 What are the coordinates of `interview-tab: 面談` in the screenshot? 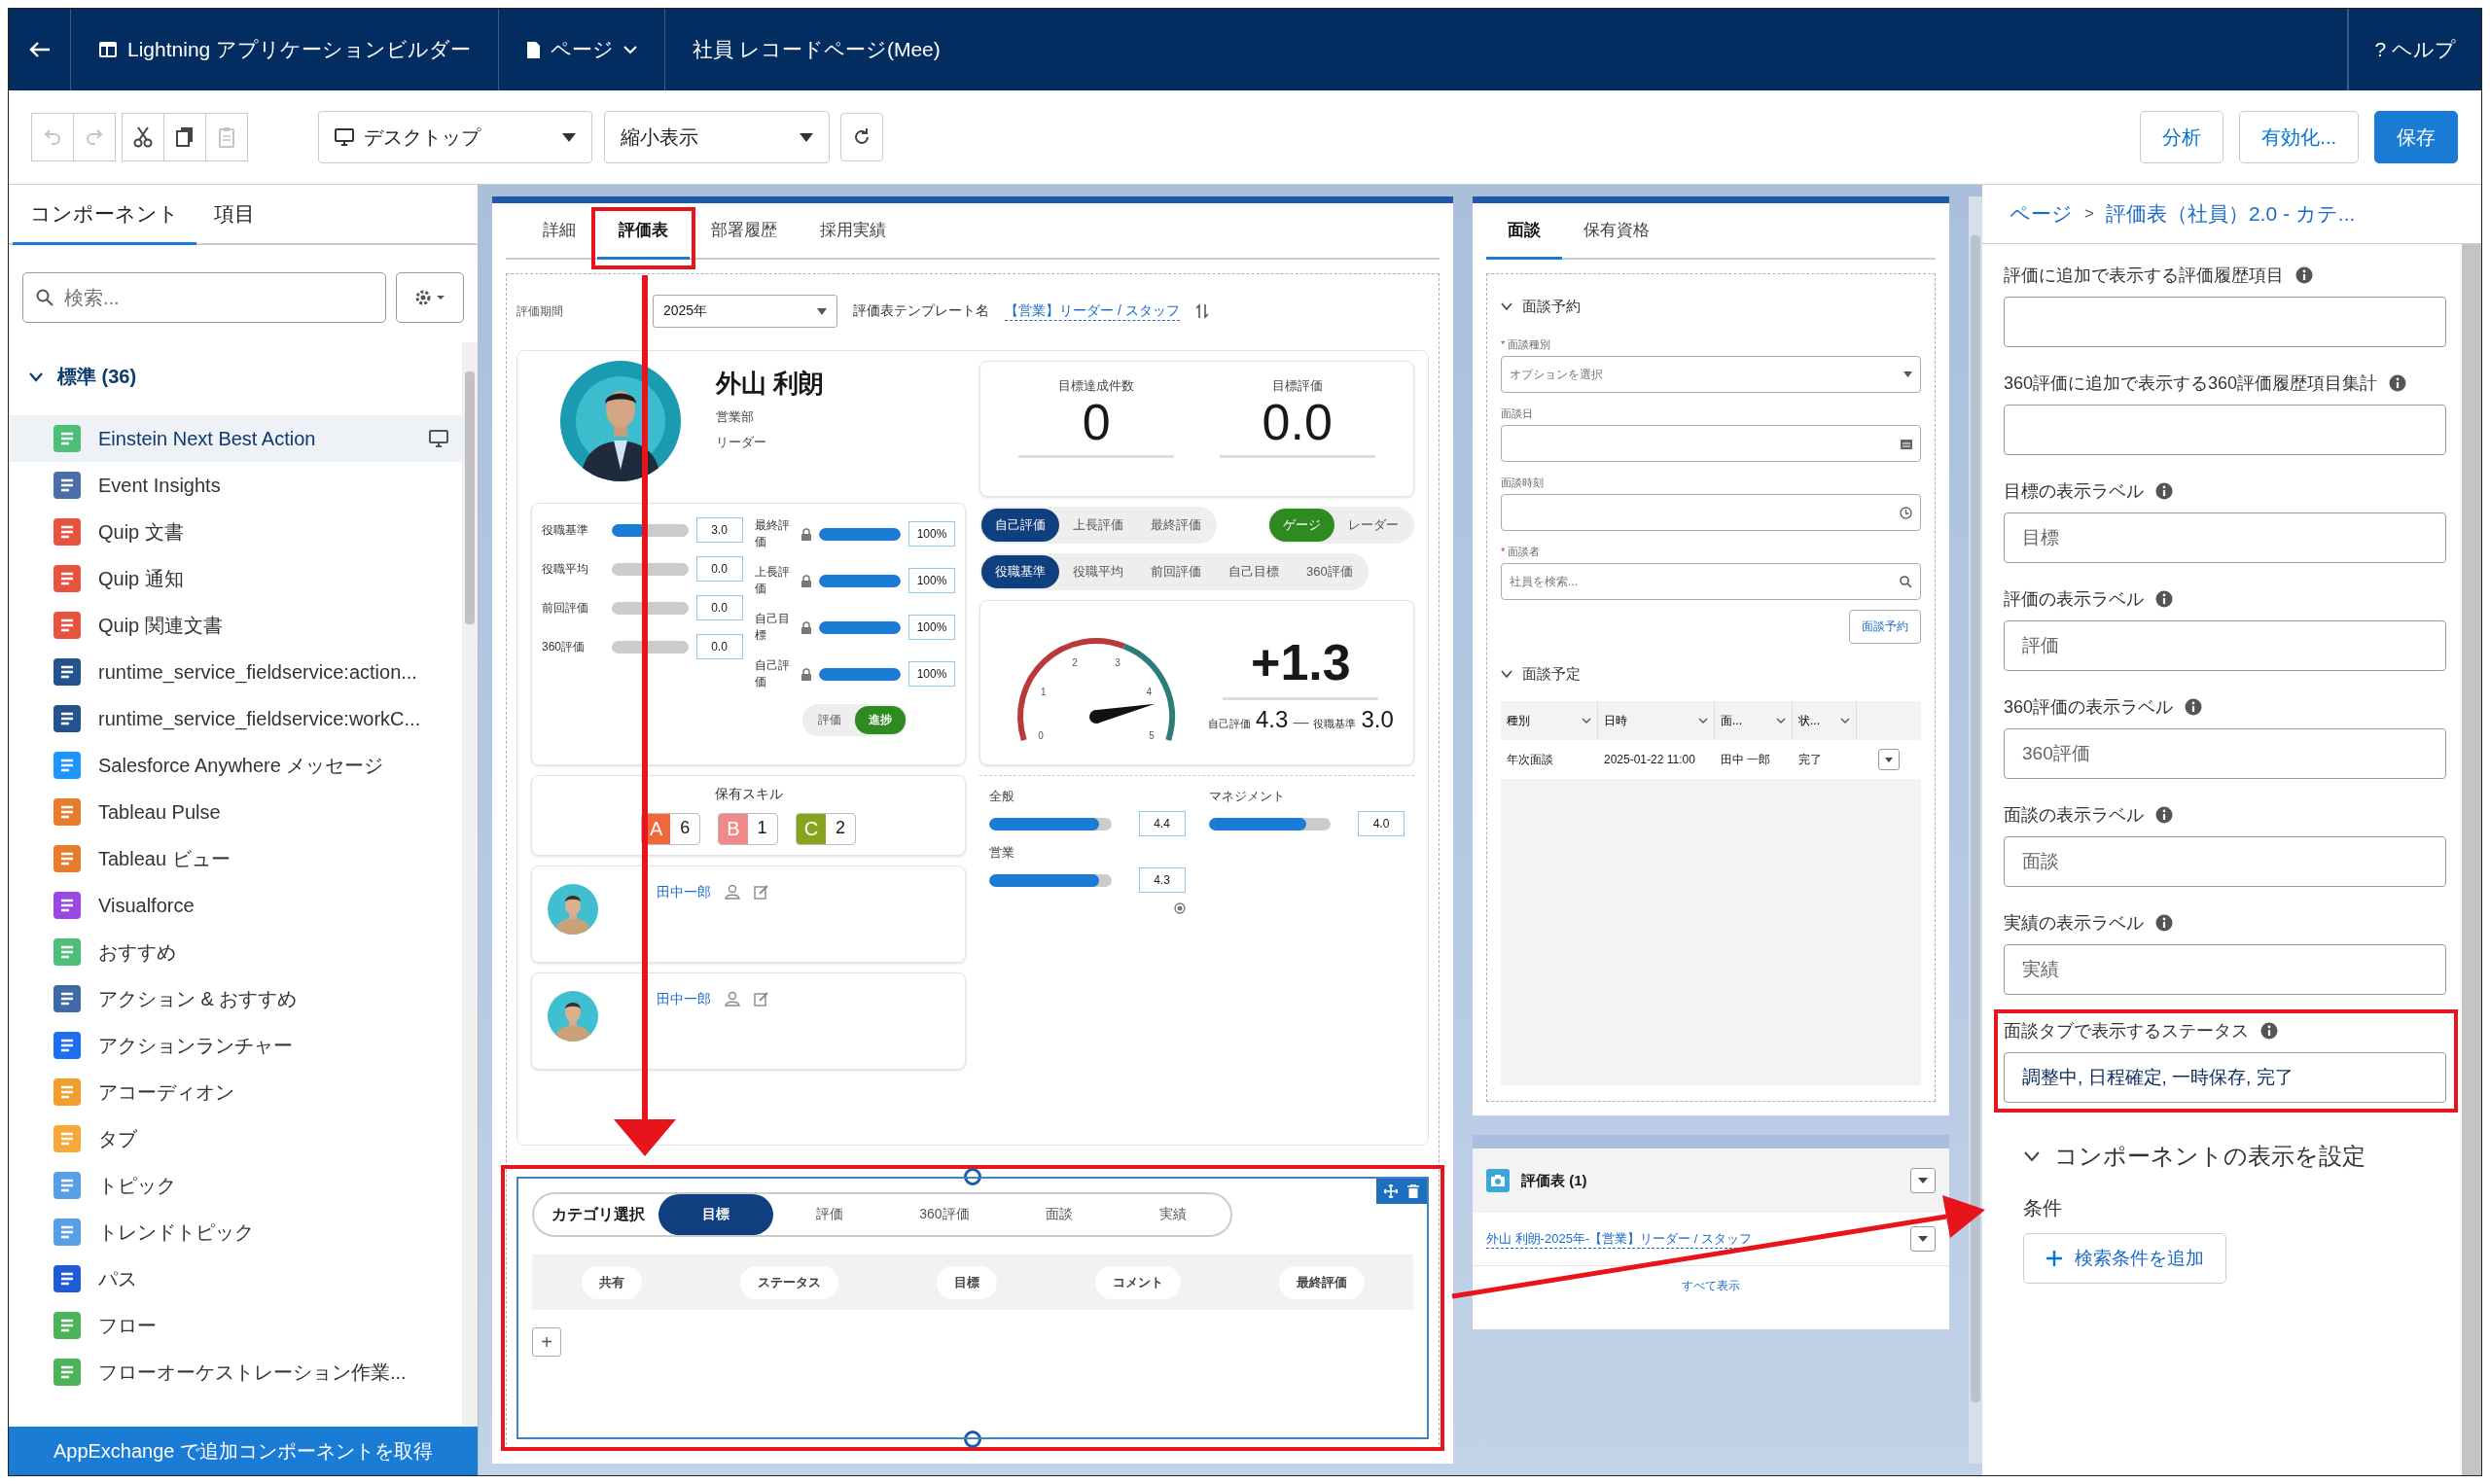 It's located at (1524, 232).